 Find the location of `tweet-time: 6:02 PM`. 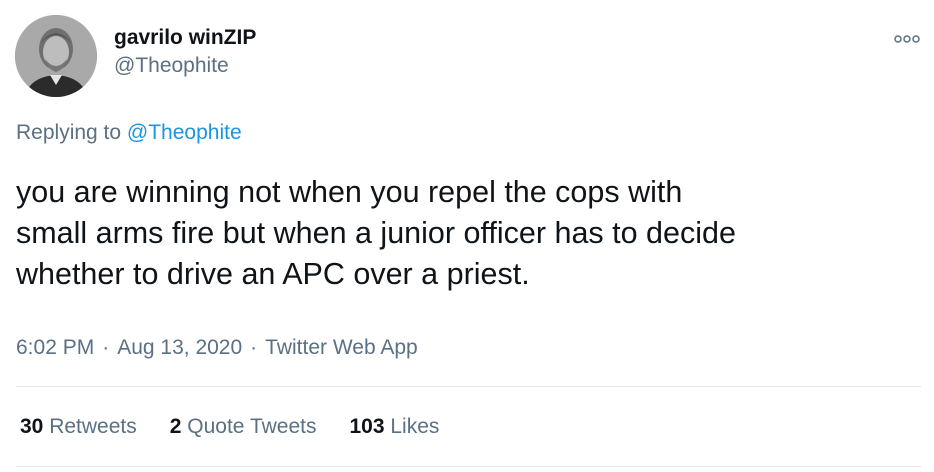

tweet-time: 6:02 PM is located at coordinates (55, 347).